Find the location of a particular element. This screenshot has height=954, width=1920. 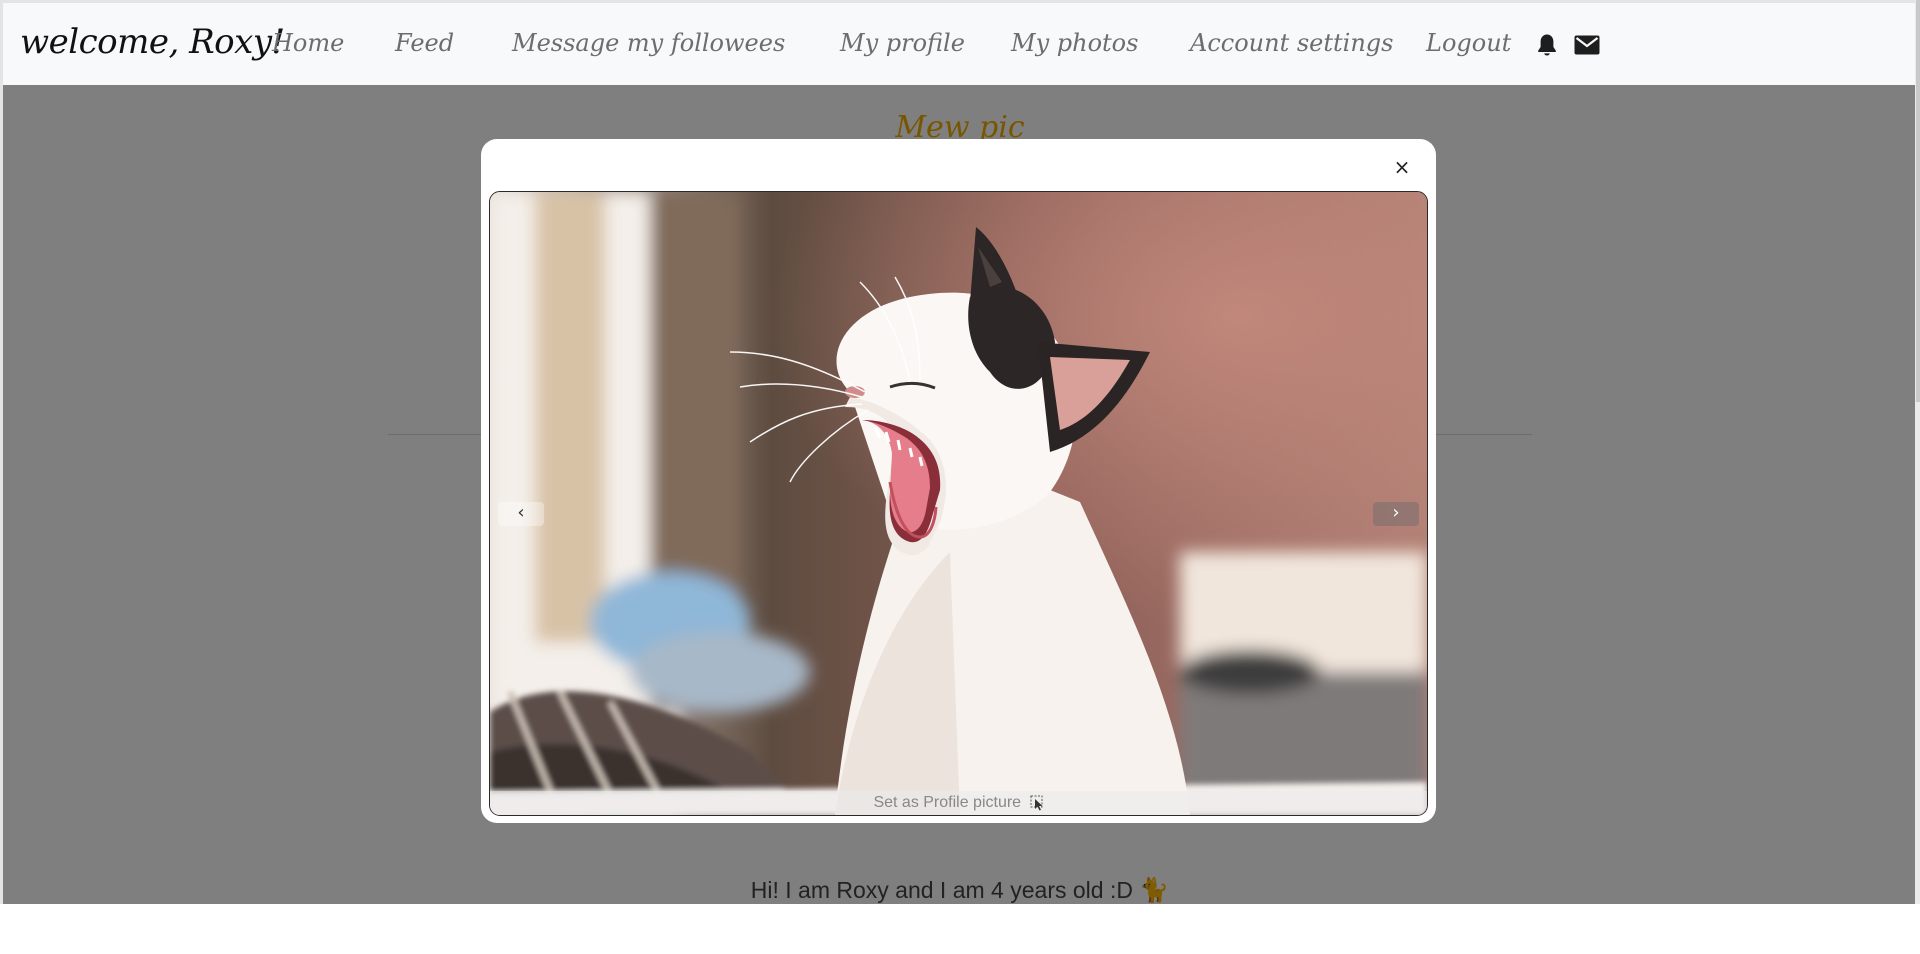

scrollbar-thumb is located at coordinates (1918, 201).